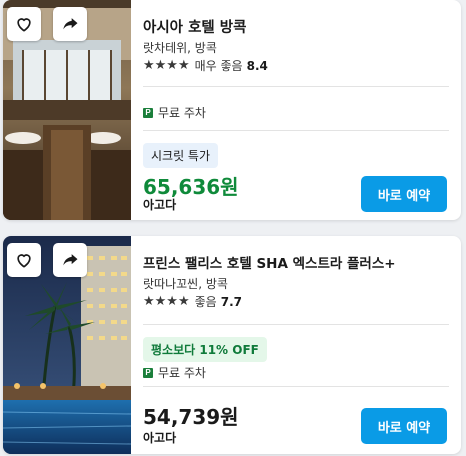  What do you see at coordinates (192, 301) in the screenshot?
I see `rating-row: ★★★★ 좋음 7.7` at bounding box center [192, 301].